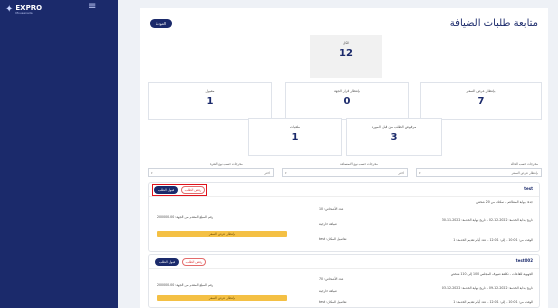 This screenshot has width=558, height=308. I want to click on stat-label: ملغيات, so click(295, 127).